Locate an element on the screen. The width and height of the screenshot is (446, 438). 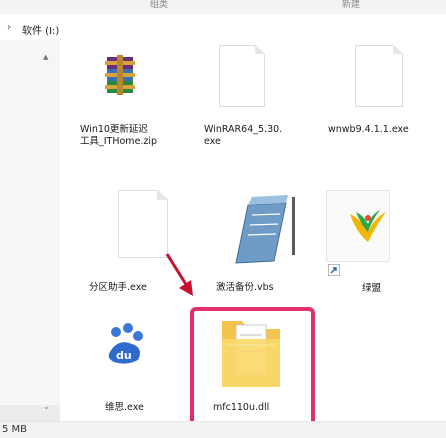
file-item-mfc110u: mfc110u.dll is located at coordinates (252, 367).